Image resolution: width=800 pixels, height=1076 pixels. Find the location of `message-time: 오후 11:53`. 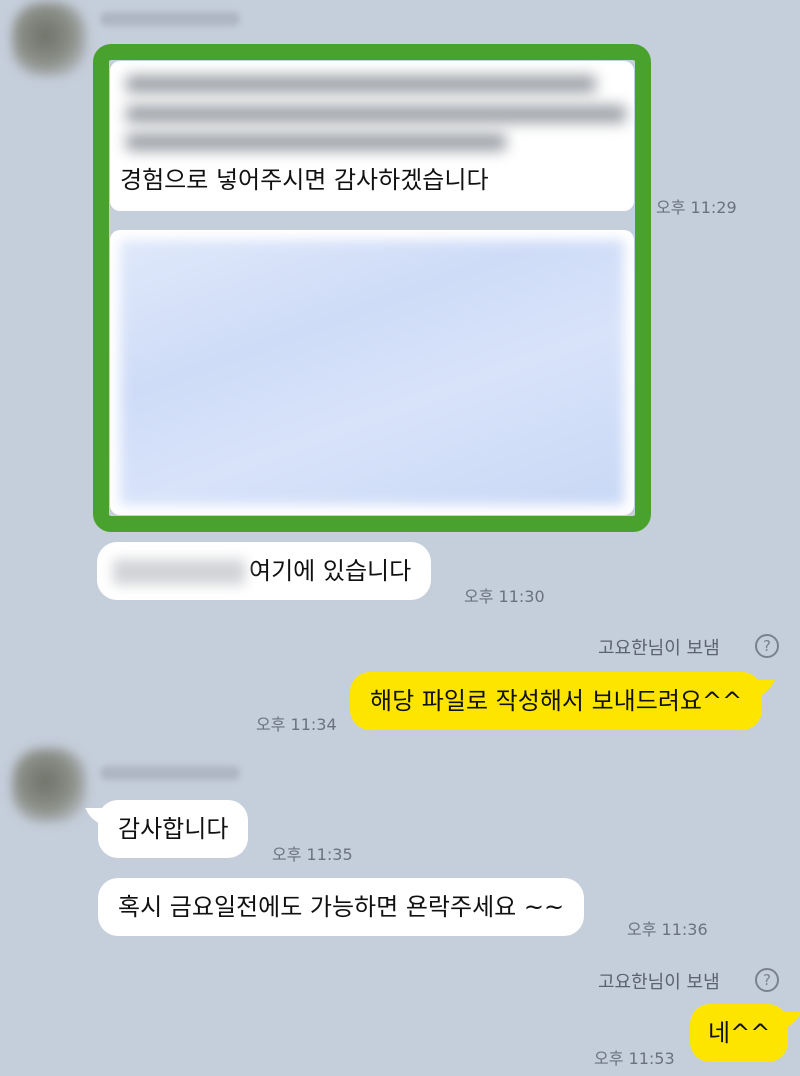

message-time: 오후 11:53 is located at coordinates (634, 1058).